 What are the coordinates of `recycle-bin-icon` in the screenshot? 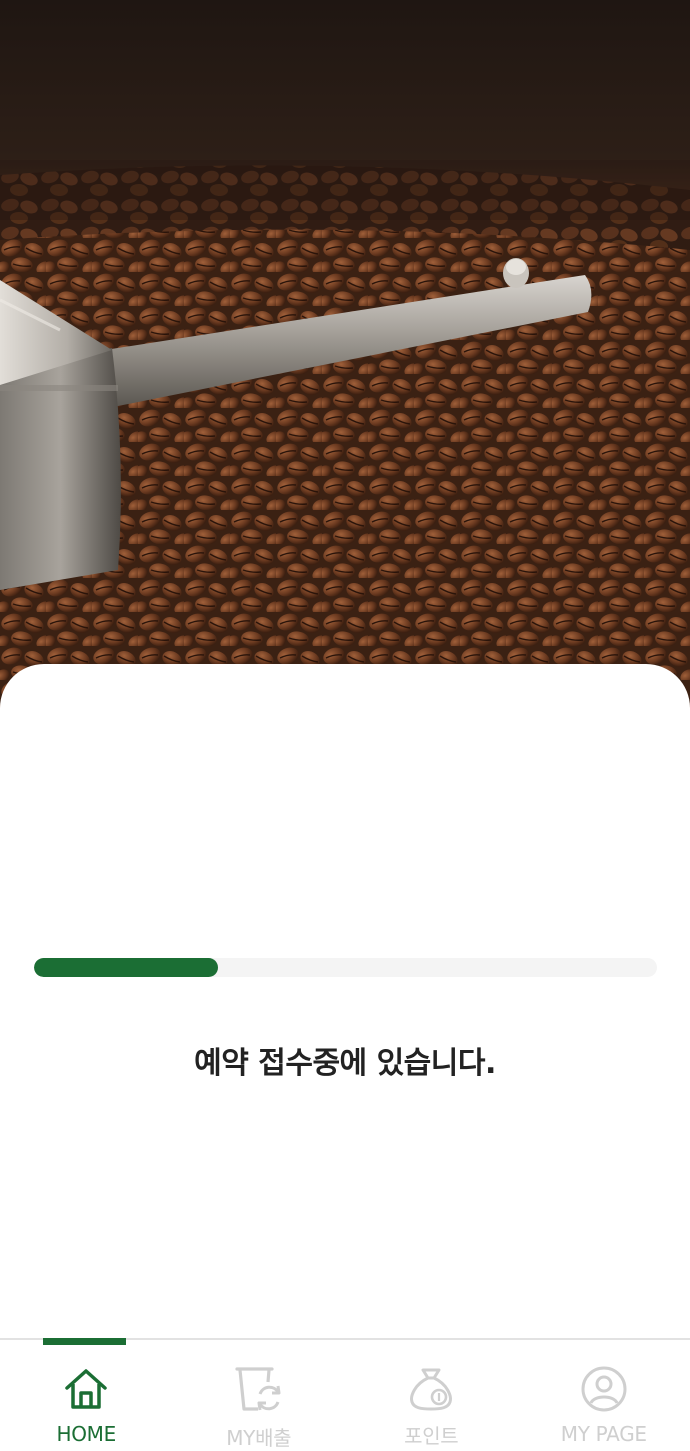 It's located at (259, 1389).